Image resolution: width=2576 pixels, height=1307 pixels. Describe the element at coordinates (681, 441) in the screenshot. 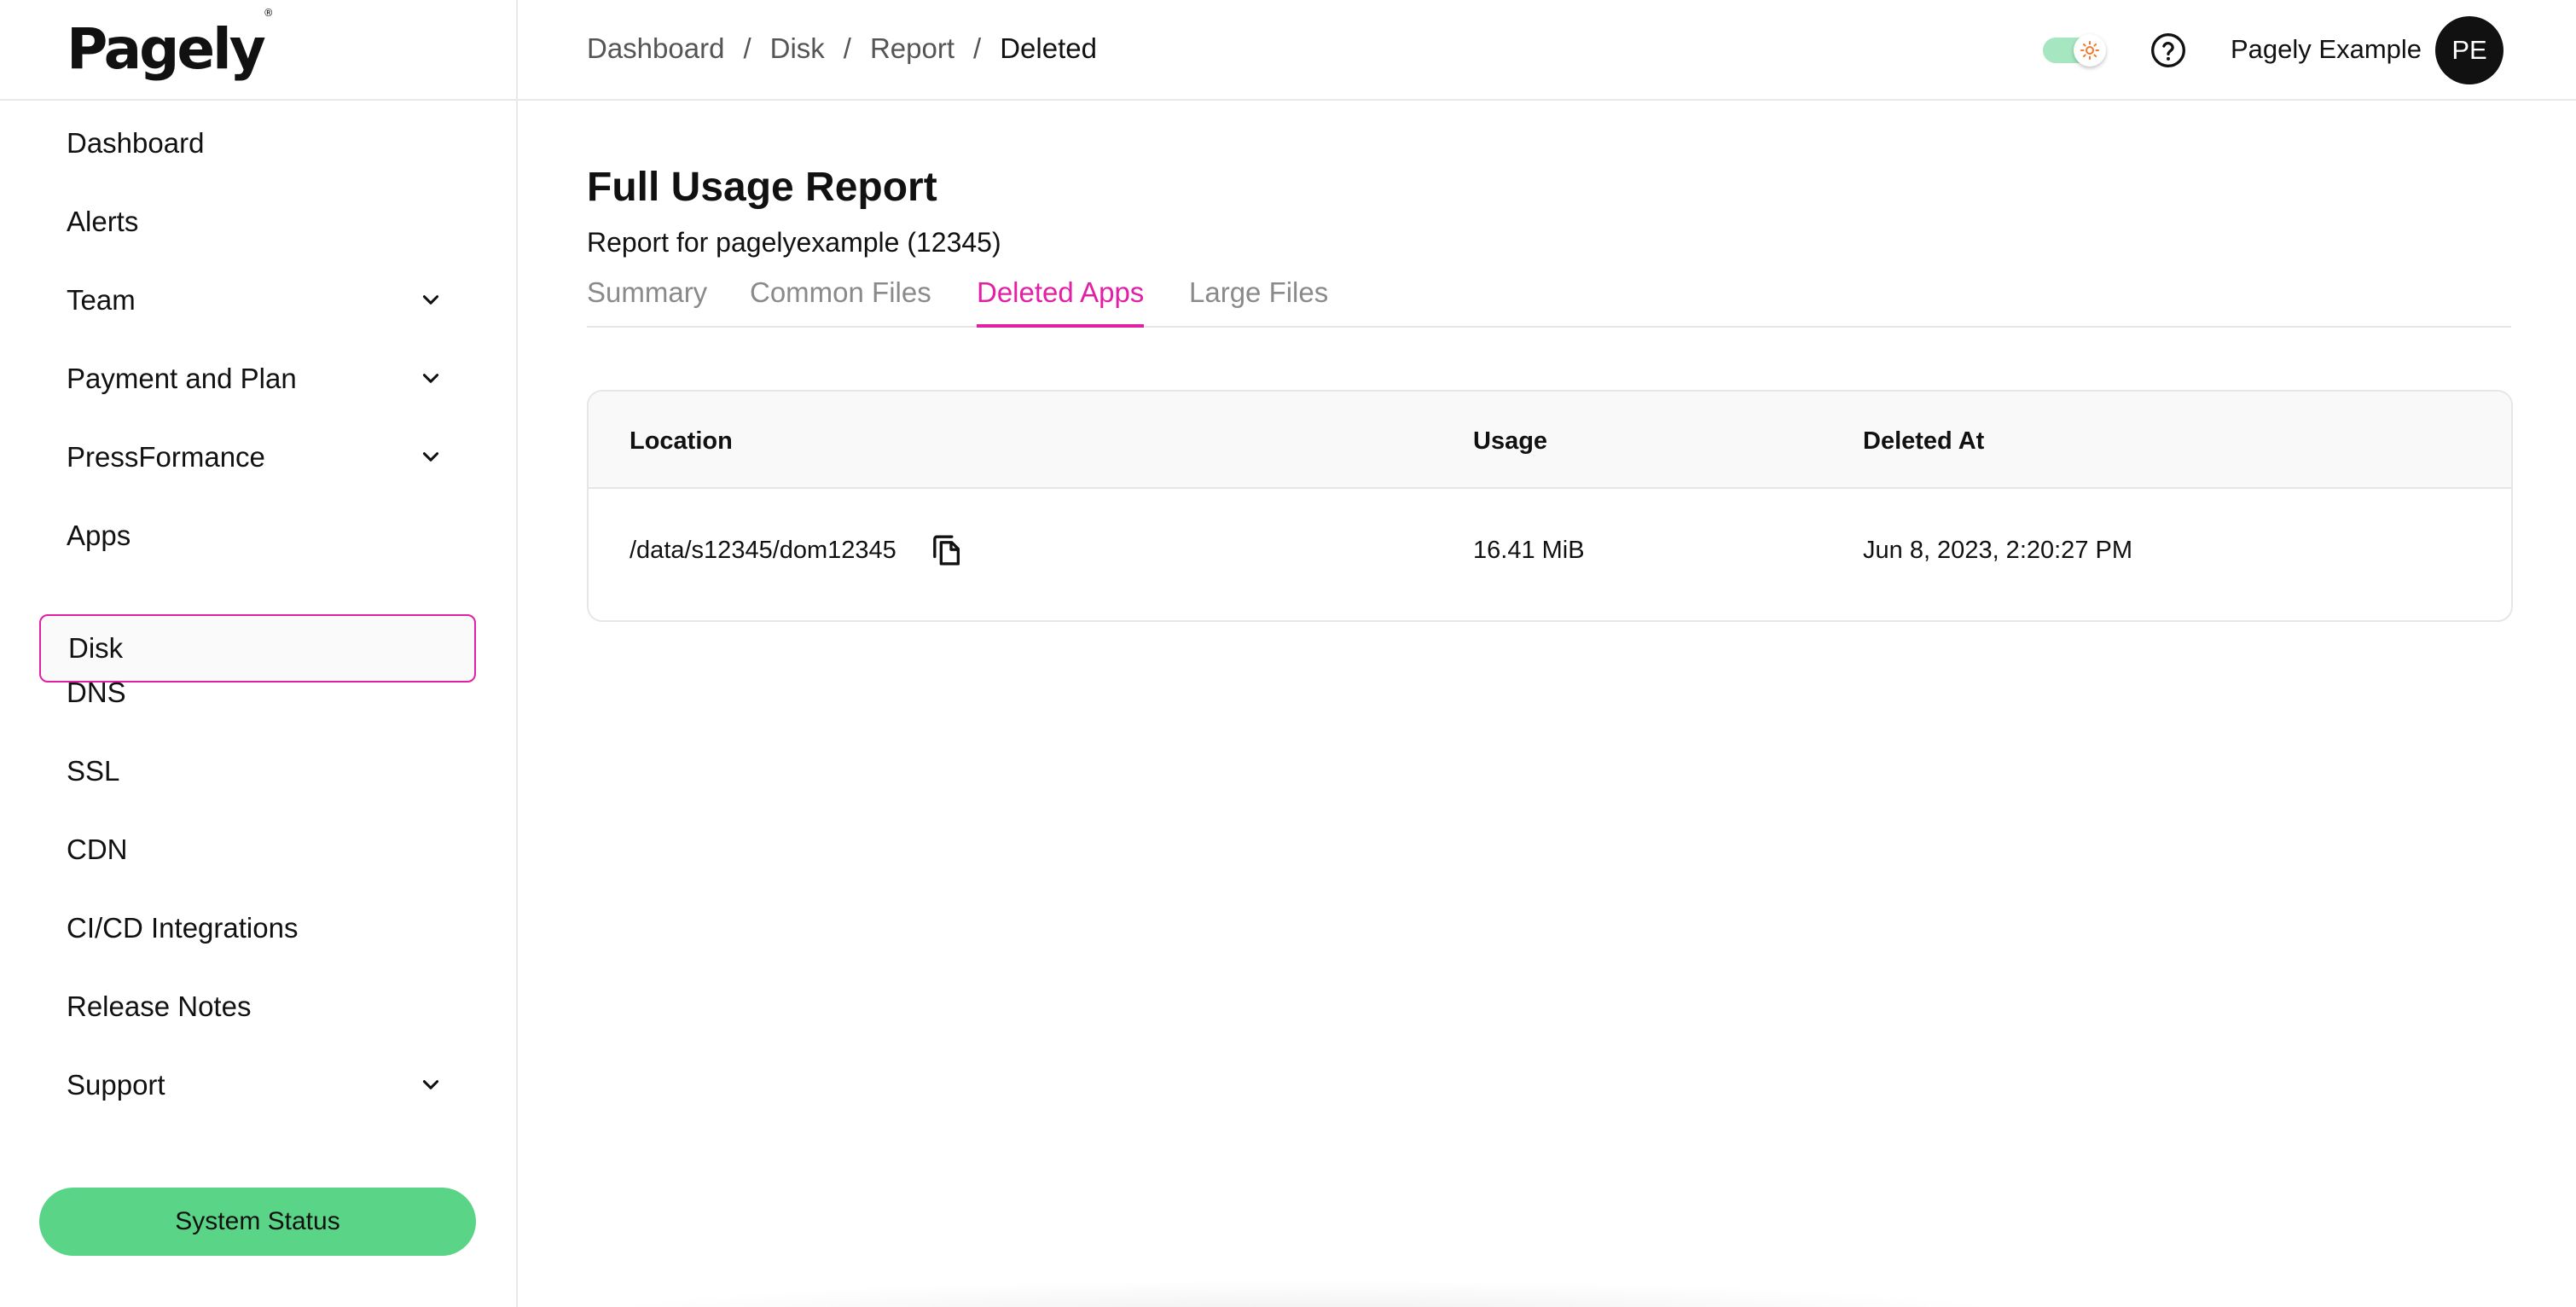

I see `column-header-location: Location` at that location.